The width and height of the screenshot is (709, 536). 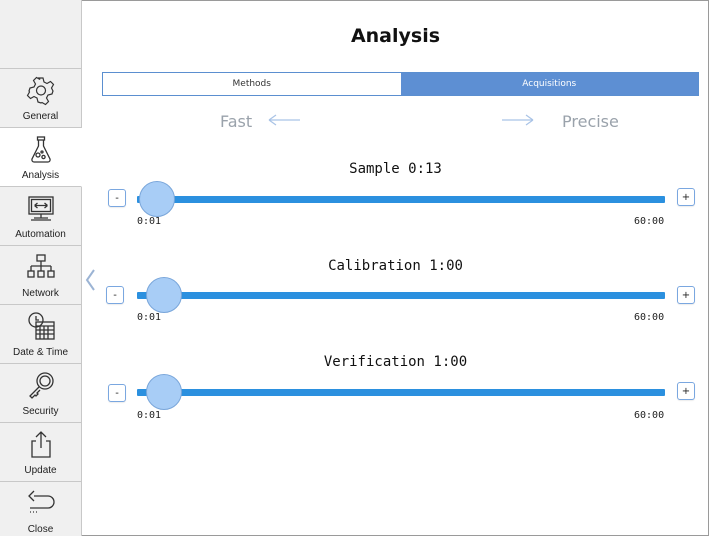 I want to click on sample-decrease-button: -, so click(x=117, y=198).